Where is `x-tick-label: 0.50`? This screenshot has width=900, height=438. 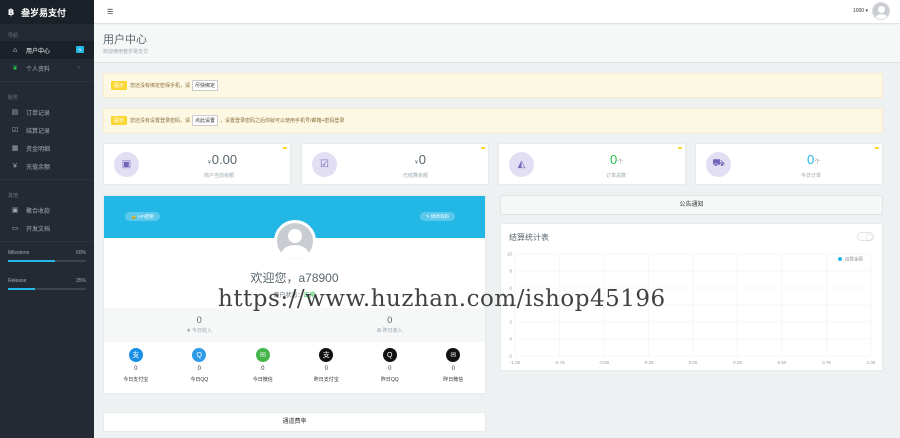
x-tick-label: 0.50 is located at coordinates (782, 362).